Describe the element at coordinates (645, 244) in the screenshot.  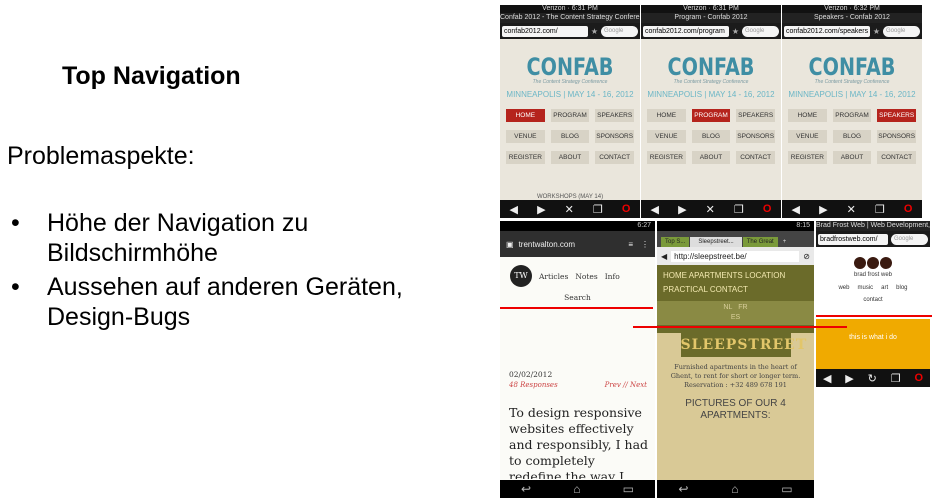
I see `overflow-icon: ⋮` at that location.